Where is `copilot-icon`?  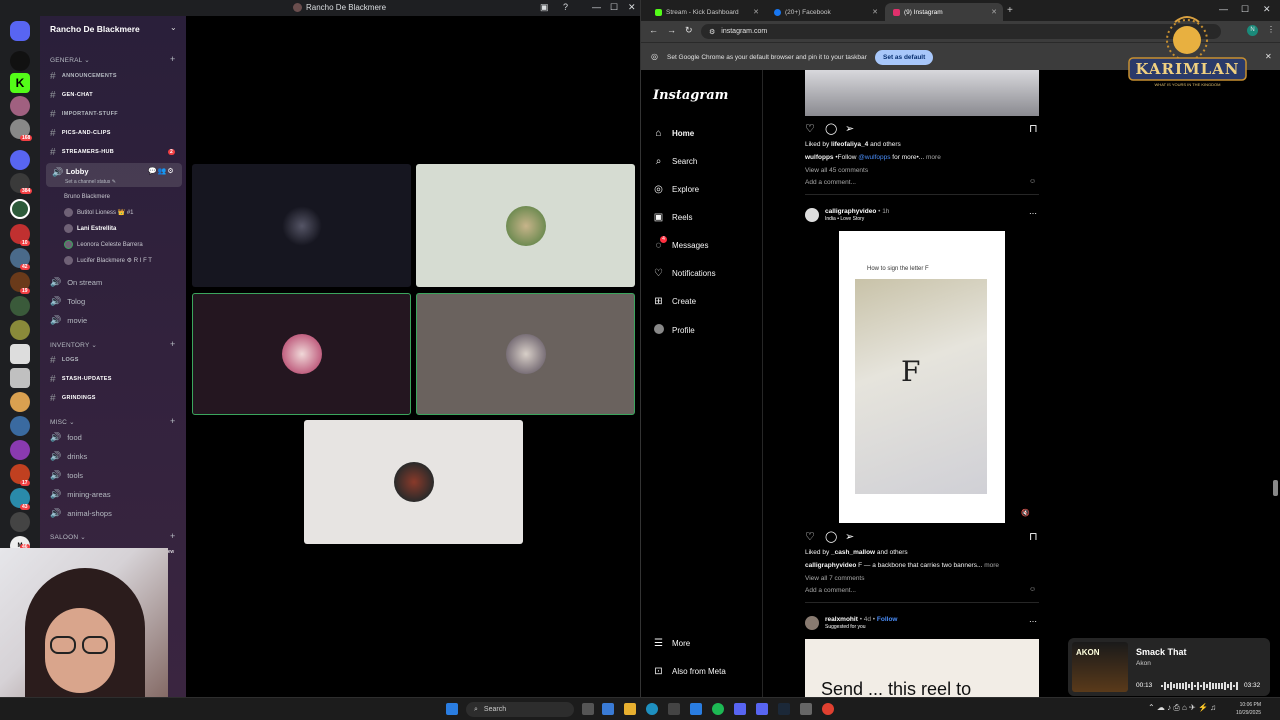 copilot-icon is located at coordinates (608, 709).